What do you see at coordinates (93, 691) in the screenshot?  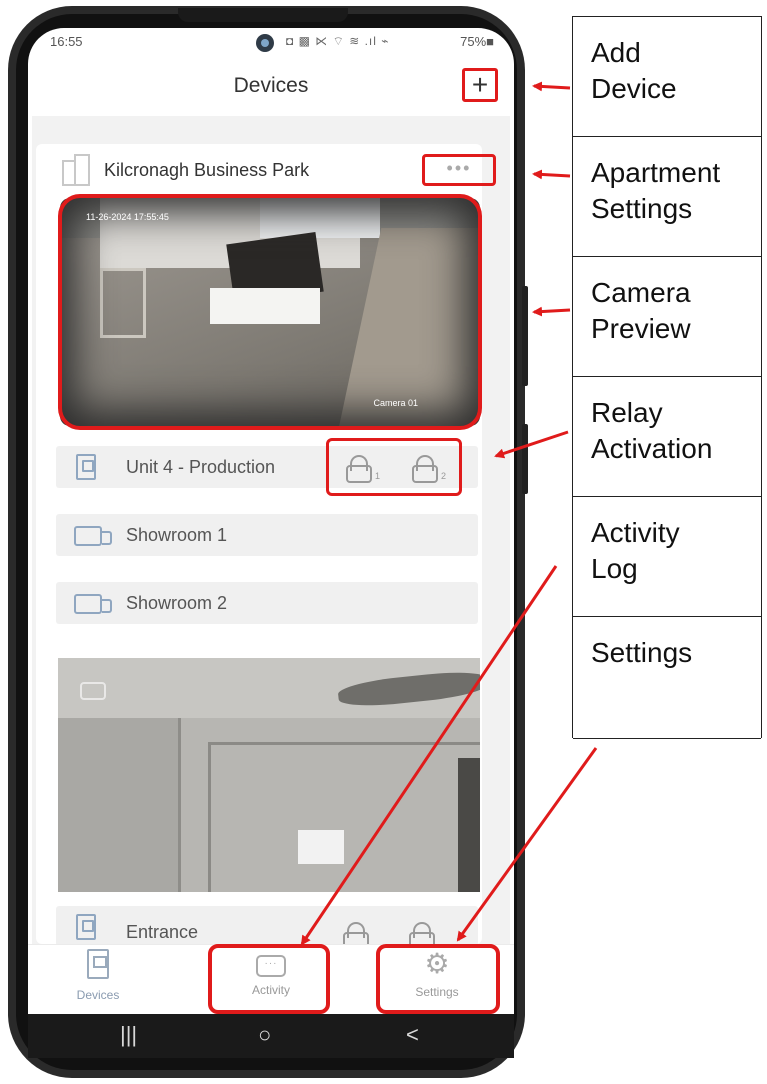 I see `camera-overlay-icon` at bounding box center [93, 691].